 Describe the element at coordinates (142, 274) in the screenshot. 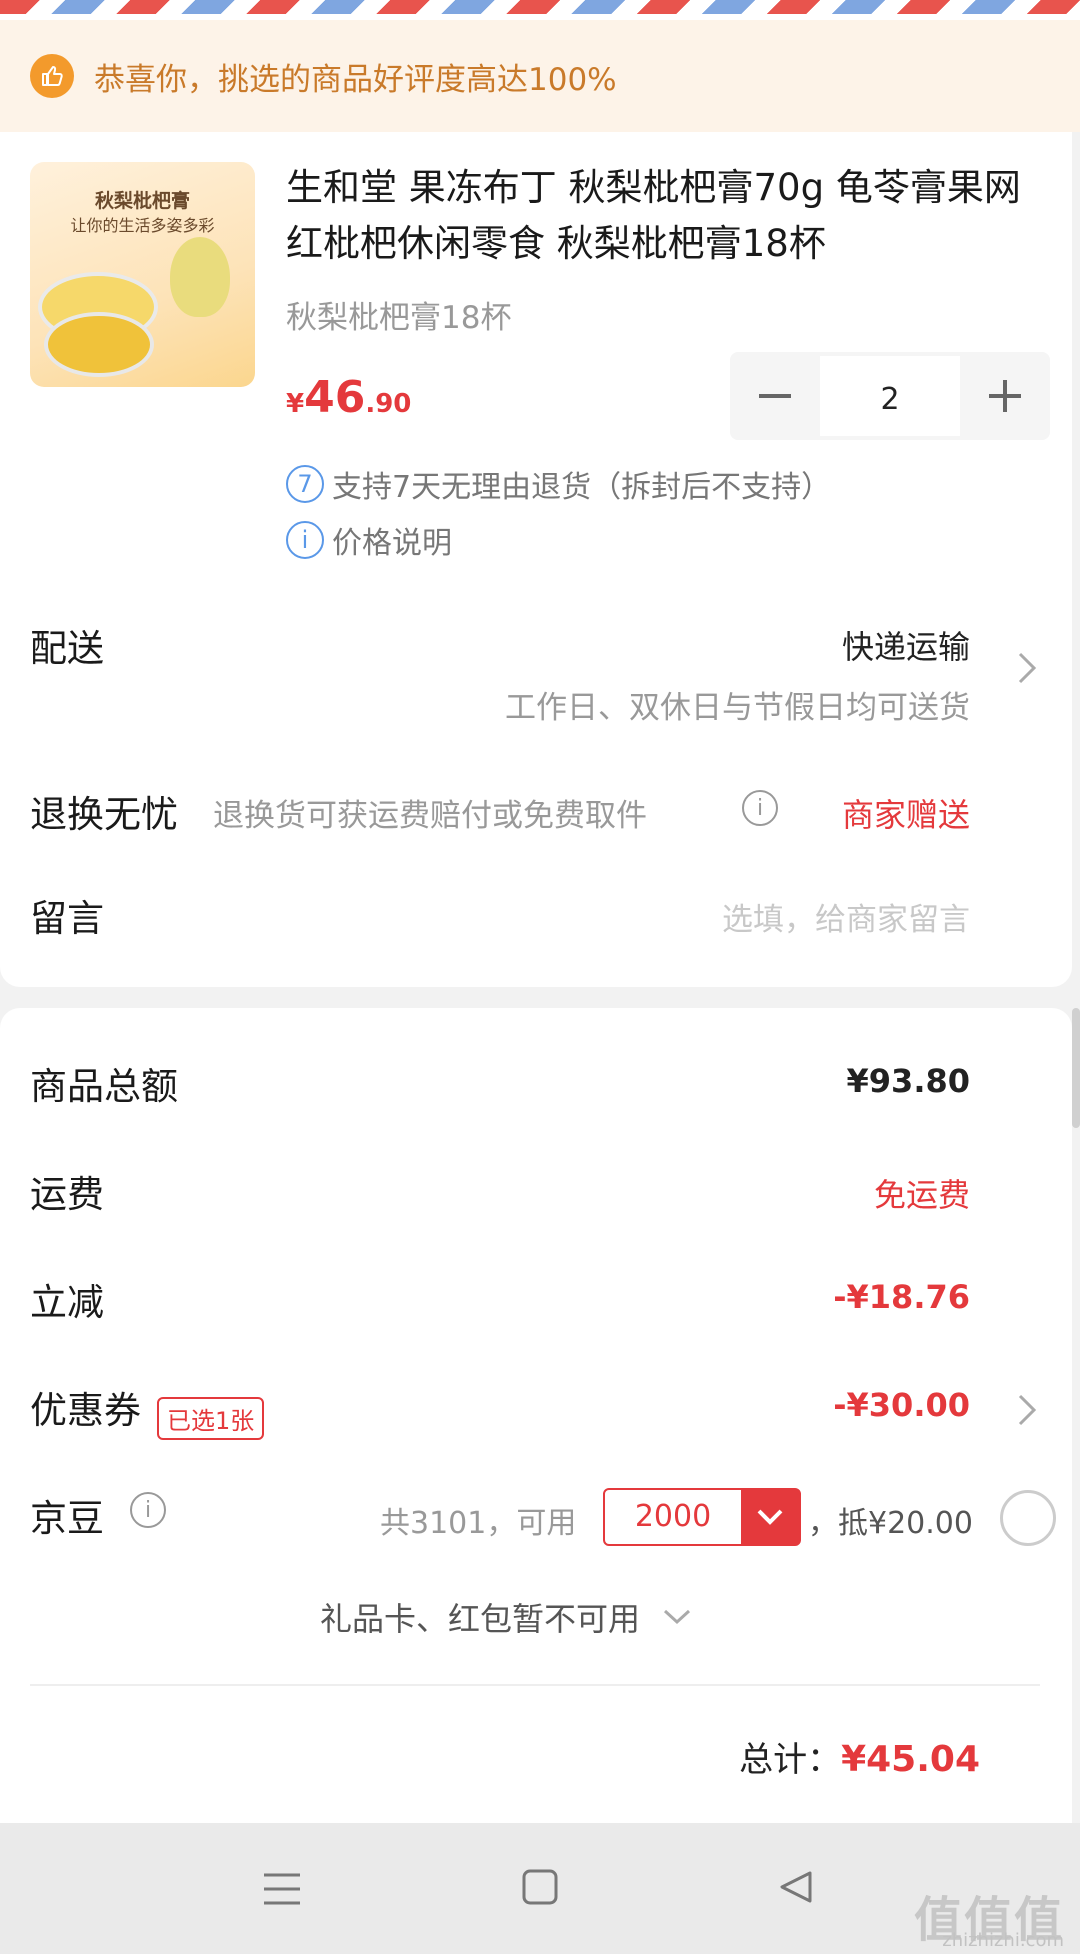

I see `product-image: 秋梨枇杷膏 让你的生活多姿多彩` at that location.